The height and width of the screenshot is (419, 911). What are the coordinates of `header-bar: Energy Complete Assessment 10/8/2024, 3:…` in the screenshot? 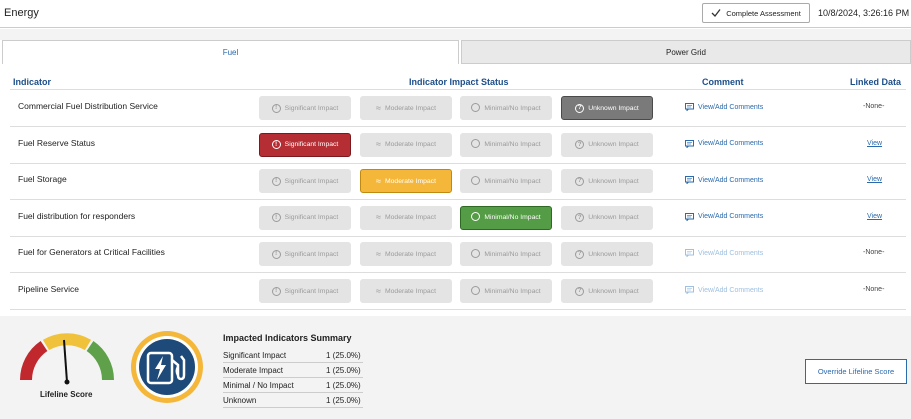 It's located at (455, 14).